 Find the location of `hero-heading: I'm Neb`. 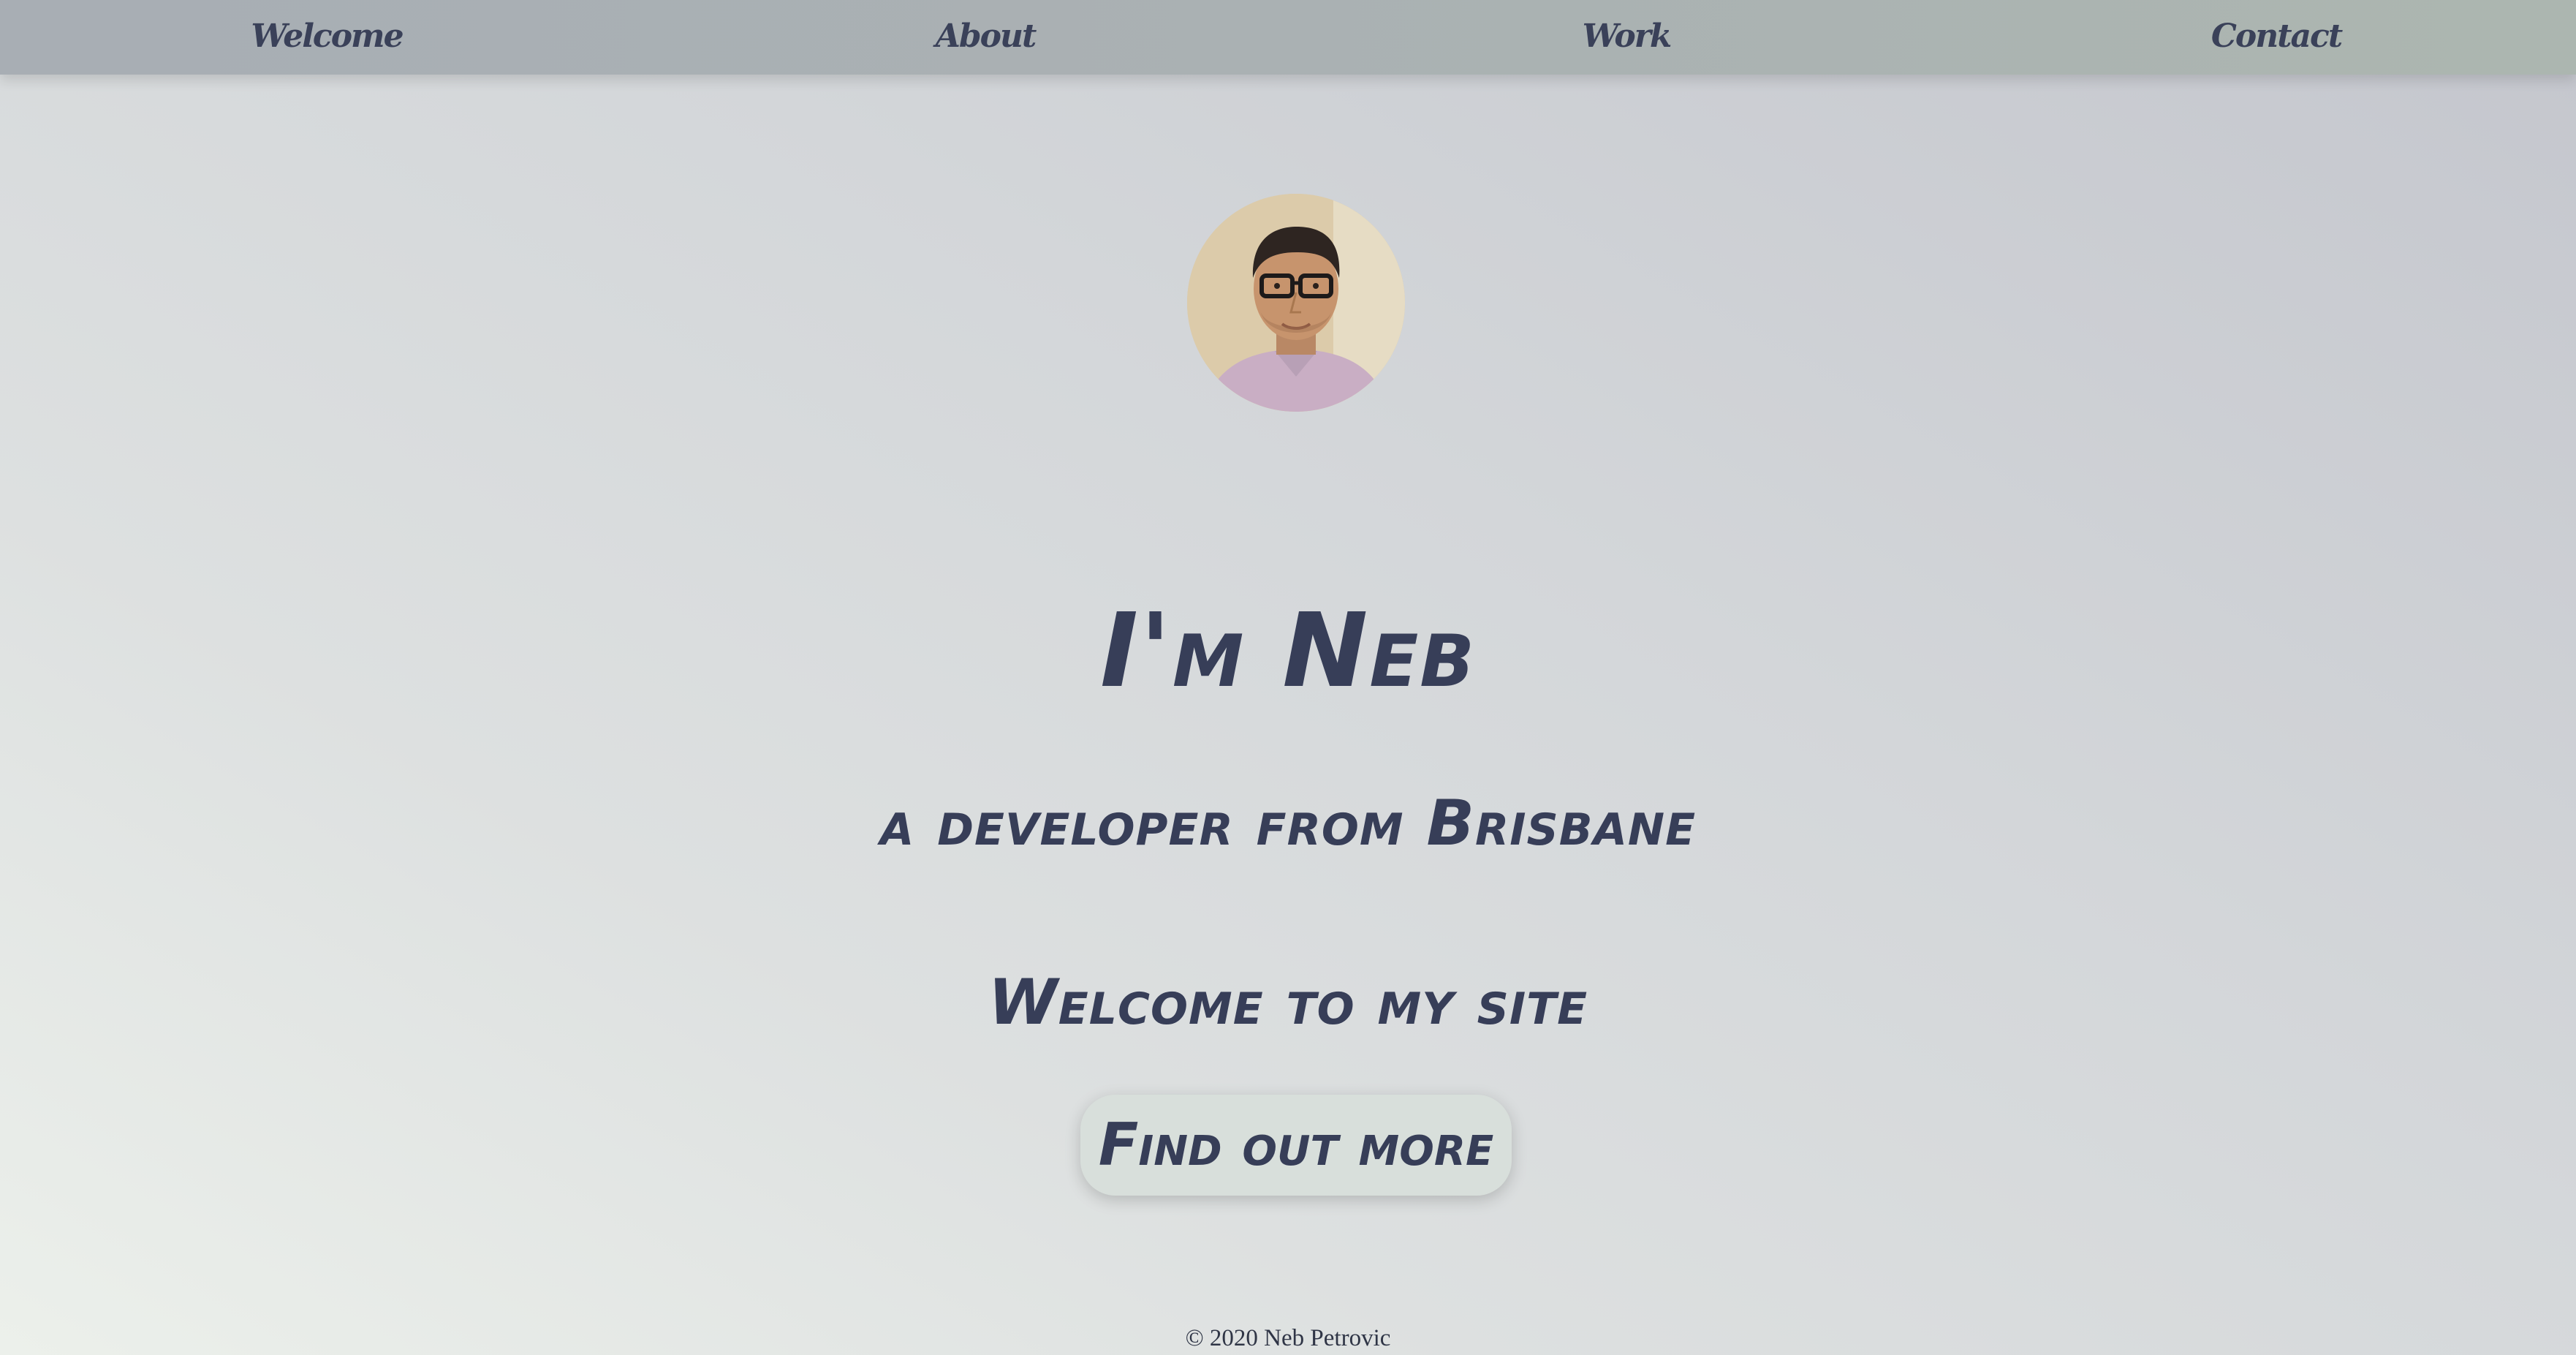

hero-heading: I'm Neb is located at coordinates (1288, 651).